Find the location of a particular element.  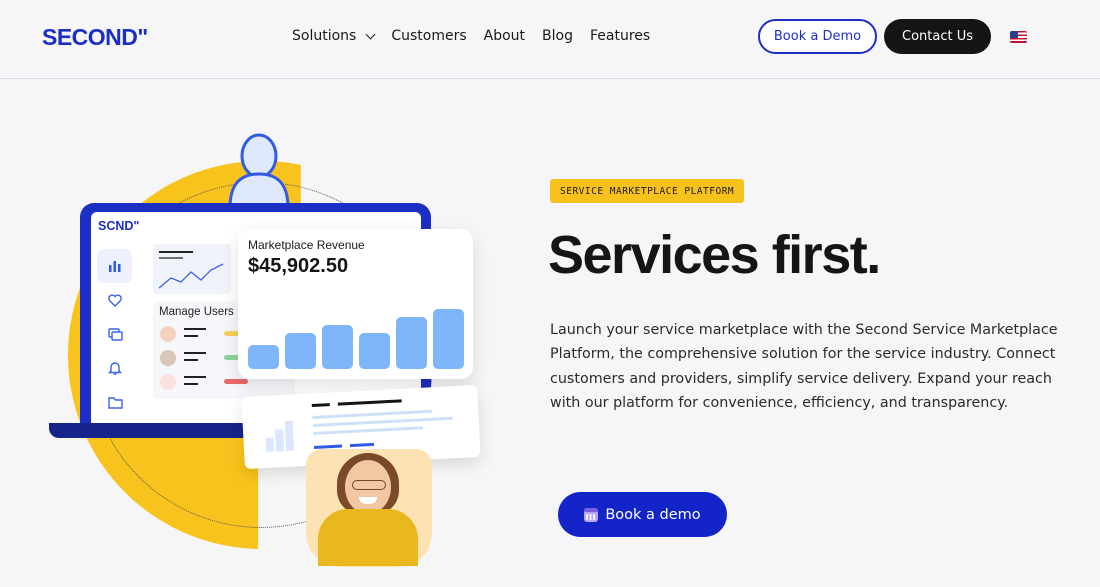

nav-label: Features is located at coordinates (620, 36).